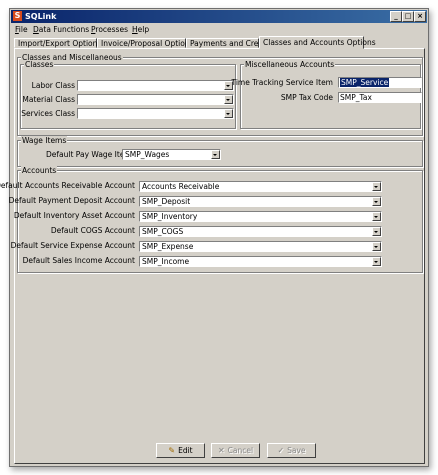 This screenshot has height=475, width=438. I want to click on account-label-expense: Default Service Expense Account, so click(72, 245).